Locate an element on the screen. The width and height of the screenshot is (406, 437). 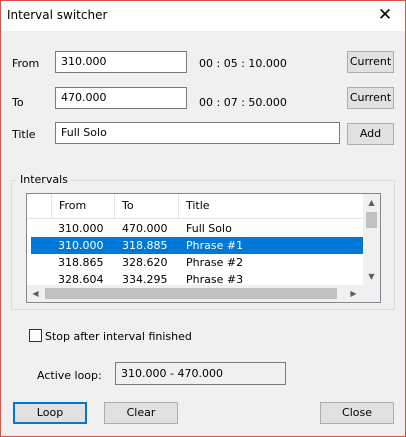
row-to: 470.000 is located at coordinates (145, 228).